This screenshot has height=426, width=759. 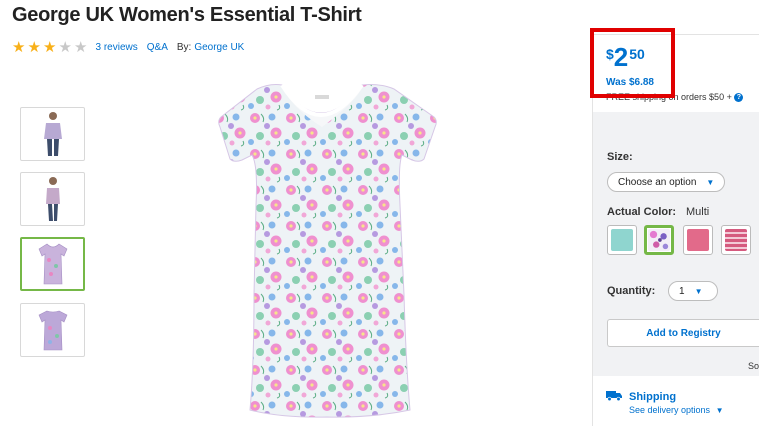 What do you see at coordinates (698, 212) in the screenshot?
I see `color-value: Multi` at bounding box center [698, 212].